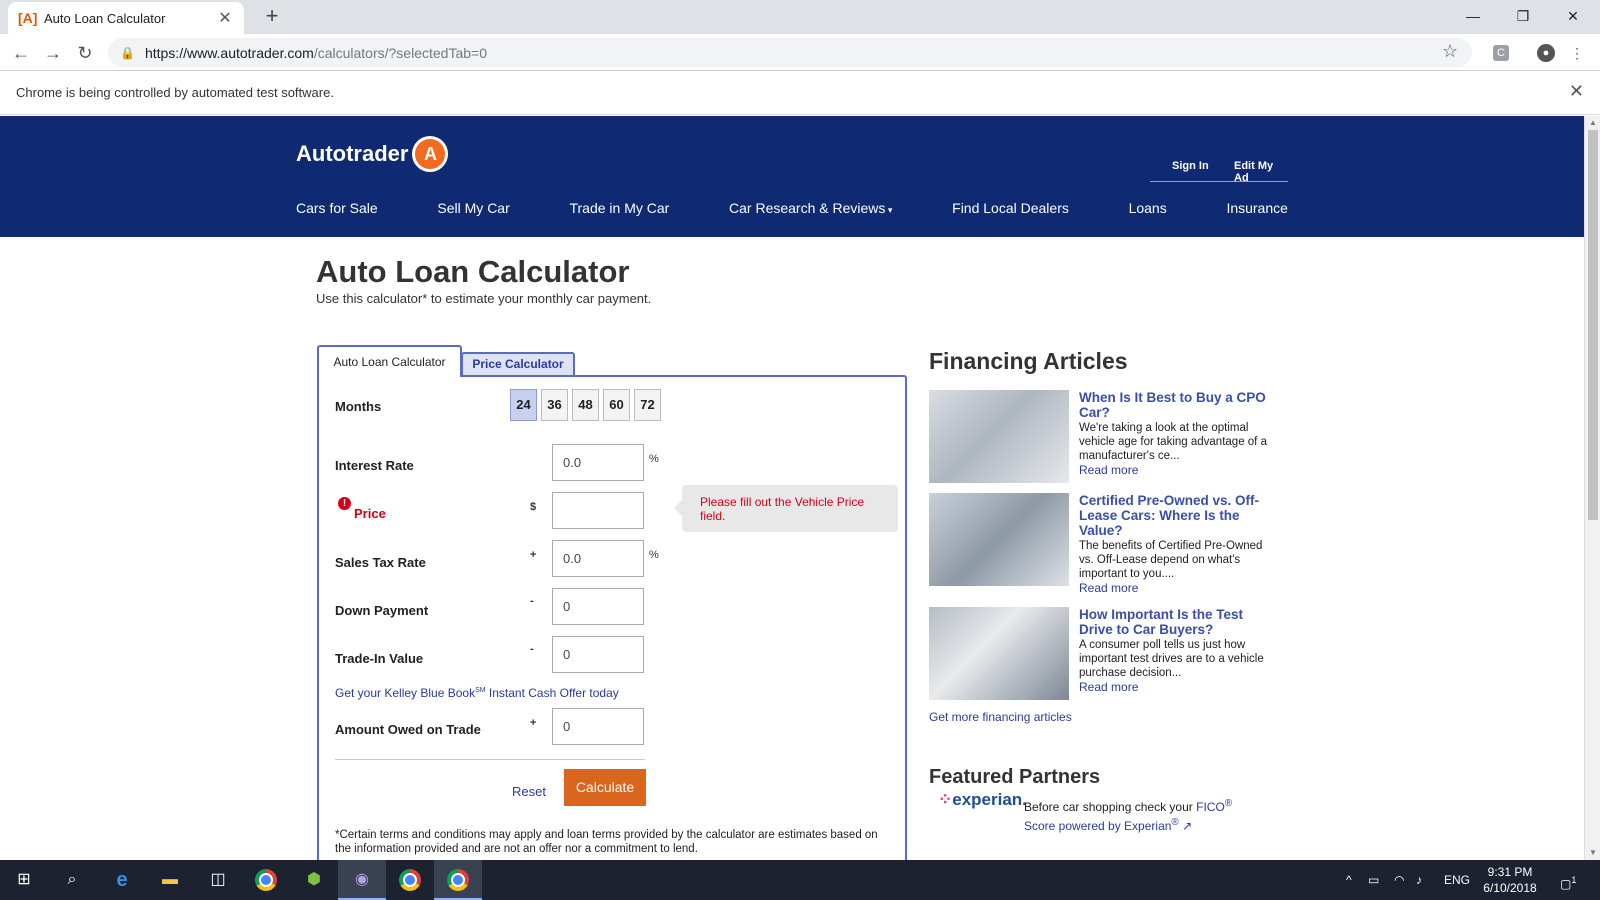 The width and height of the screenshot is (1600, 900). I want to click on down-payment-input: 0, so click(598, 606).